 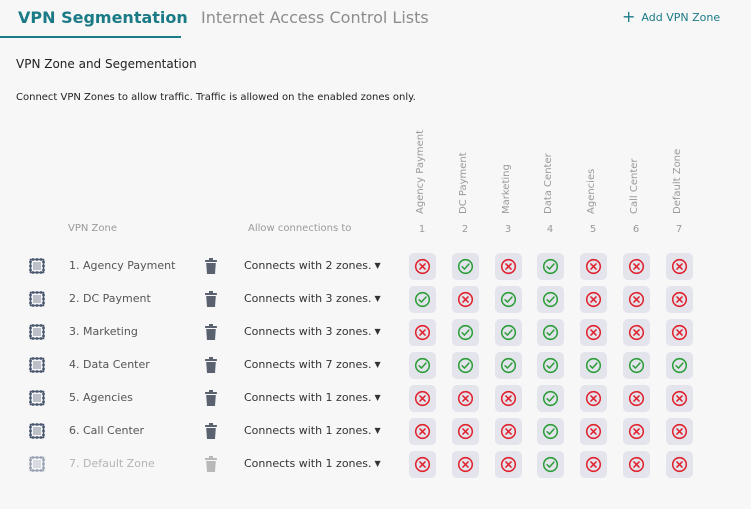 I want to click on table-row: 1. Agency Payment Connects with 2 zones. ▼, so click(x=375, y=266).